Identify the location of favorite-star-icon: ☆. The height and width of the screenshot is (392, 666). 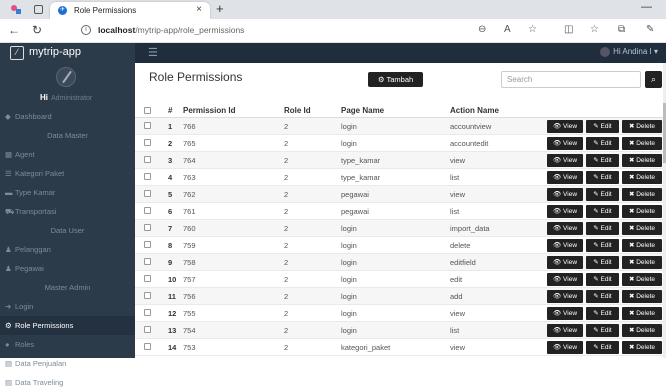
(532, 29).